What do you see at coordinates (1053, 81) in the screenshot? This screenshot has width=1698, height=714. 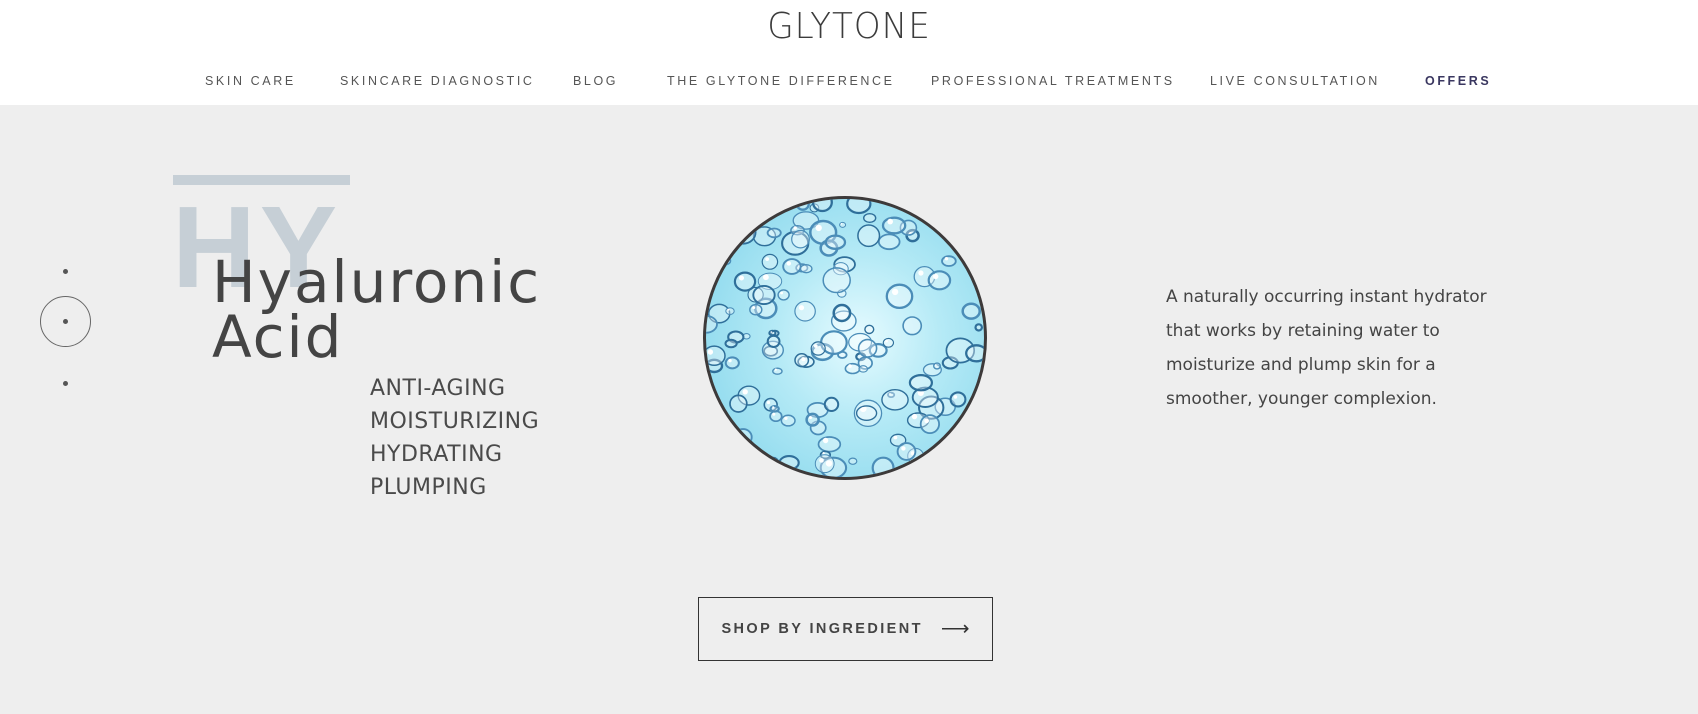 I see `nav-professional-treatments: PROFESSIONAL TREATMENTS` at bounding box center [1053, 81].